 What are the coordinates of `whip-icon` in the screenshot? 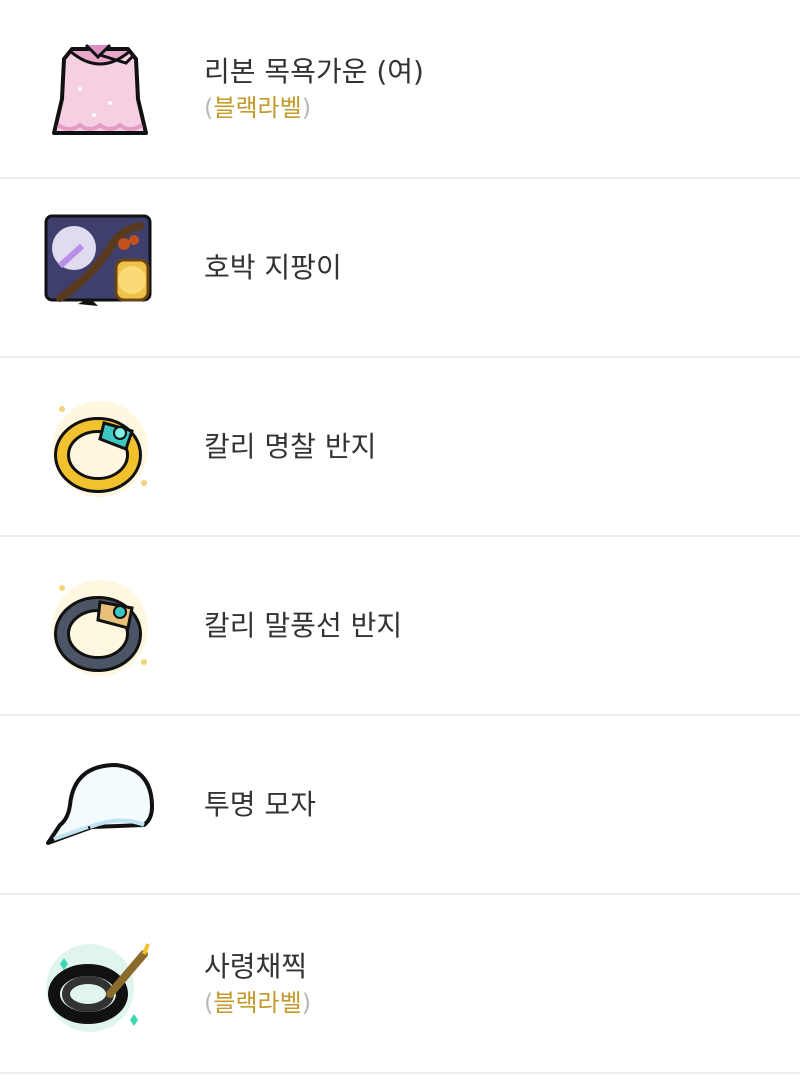 It's located at (100, 984).